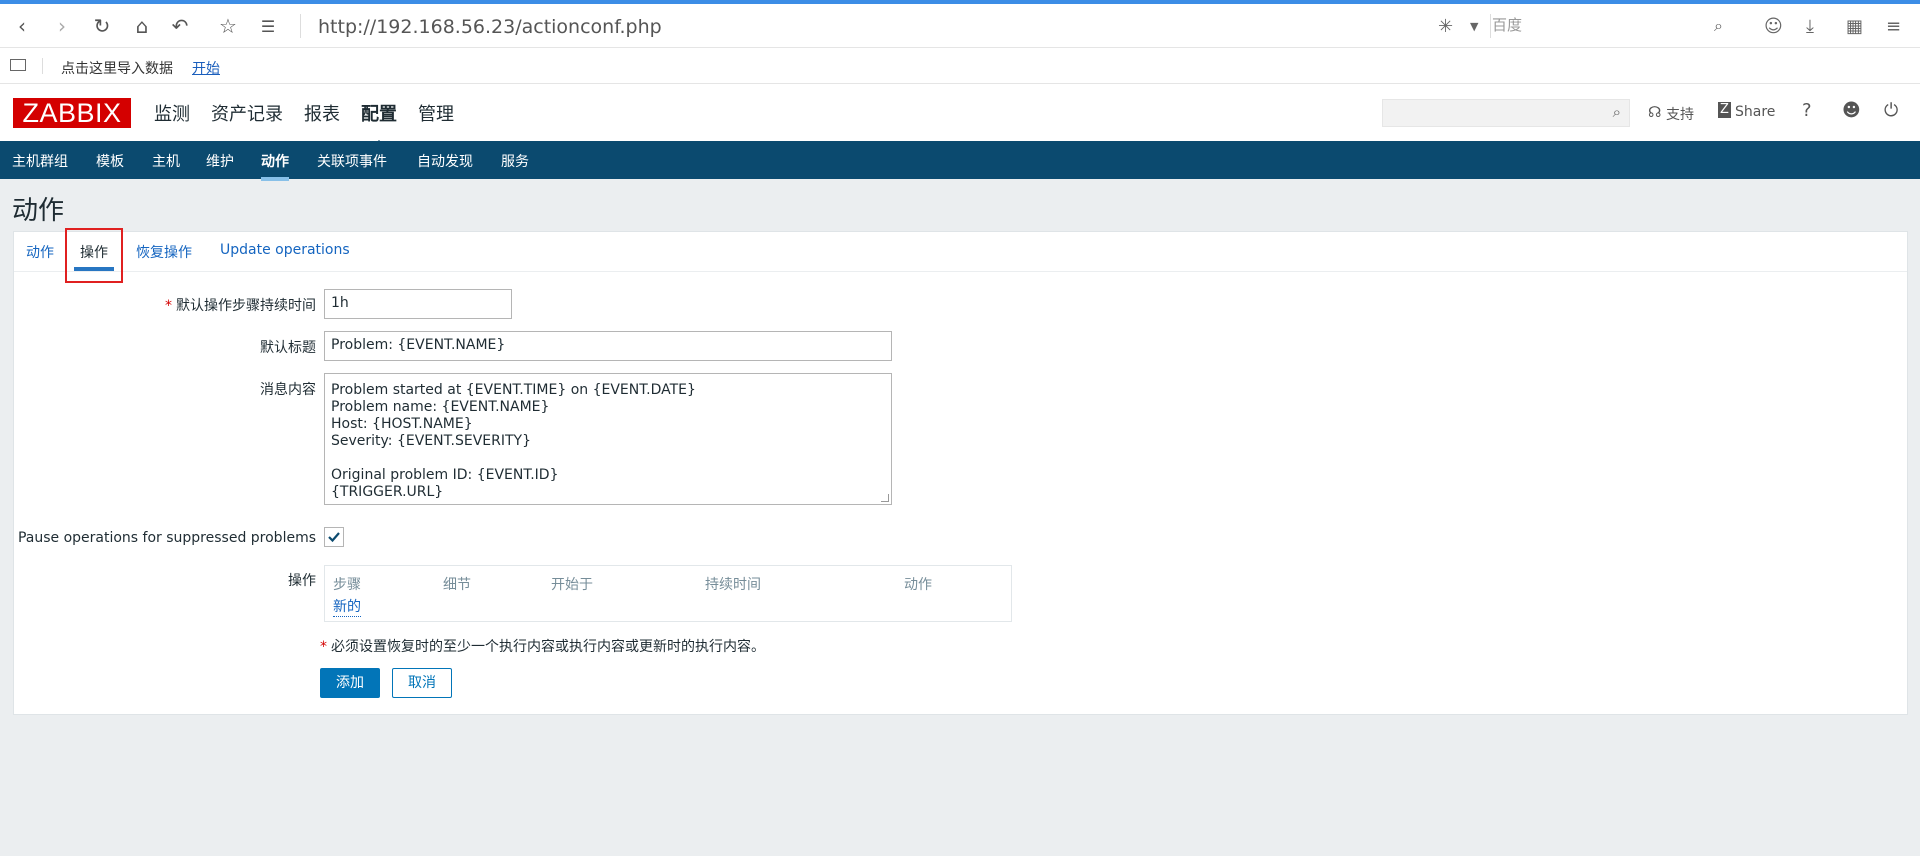 The height and width of the screenshot is (856, 1920). Describe the element at coordinates (1617, 112) in the screenshot. I see `search-icon: ⌕` at that location.